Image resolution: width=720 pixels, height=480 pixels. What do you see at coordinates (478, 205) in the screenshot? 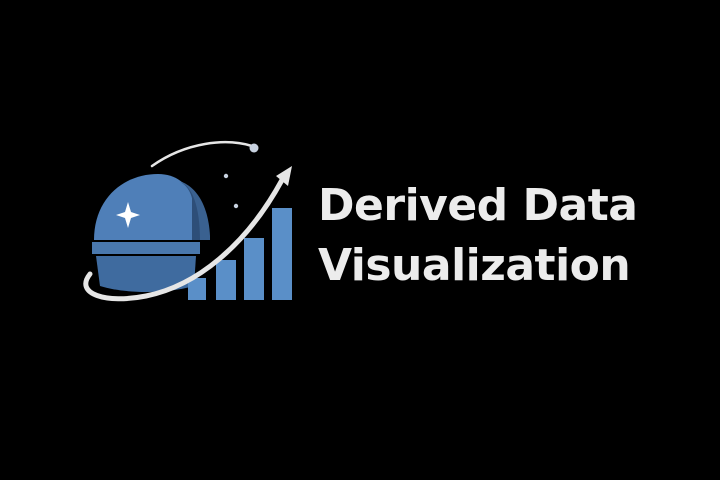
I see `brand-name-line1: Derived Data` at bounding box center [478, 205].